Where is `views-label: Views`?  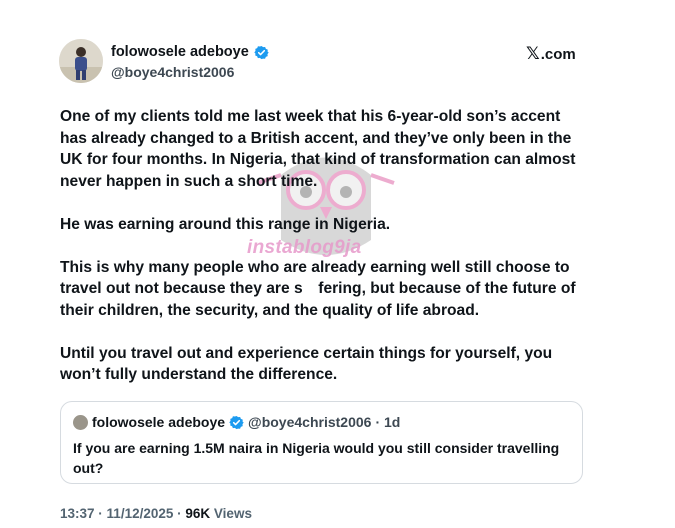 views-label: Views is located at coordinates (232, 513).